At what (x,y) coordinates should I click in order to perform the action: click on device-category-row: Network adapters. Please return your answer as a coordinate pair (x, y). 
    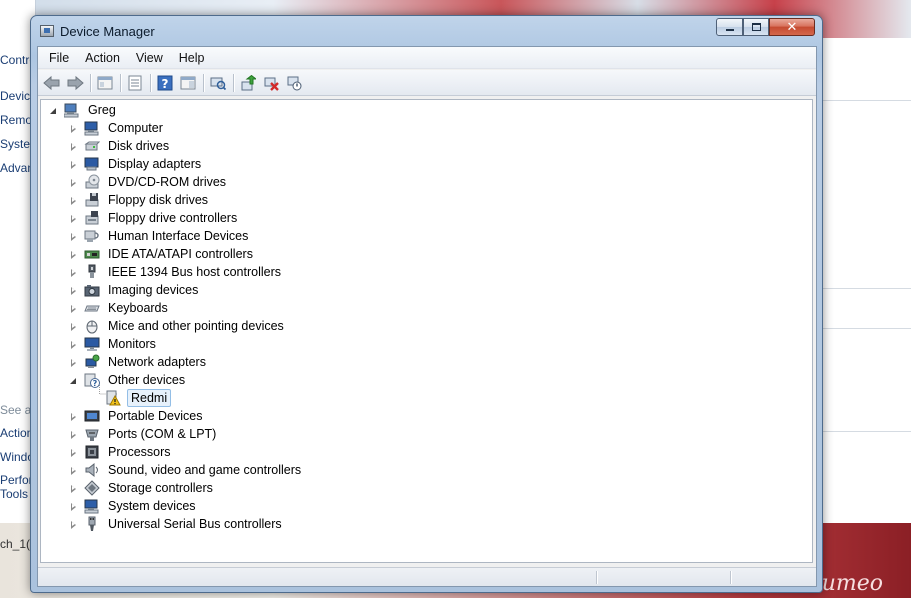
    Looking at the image, I should click on (138, 362).